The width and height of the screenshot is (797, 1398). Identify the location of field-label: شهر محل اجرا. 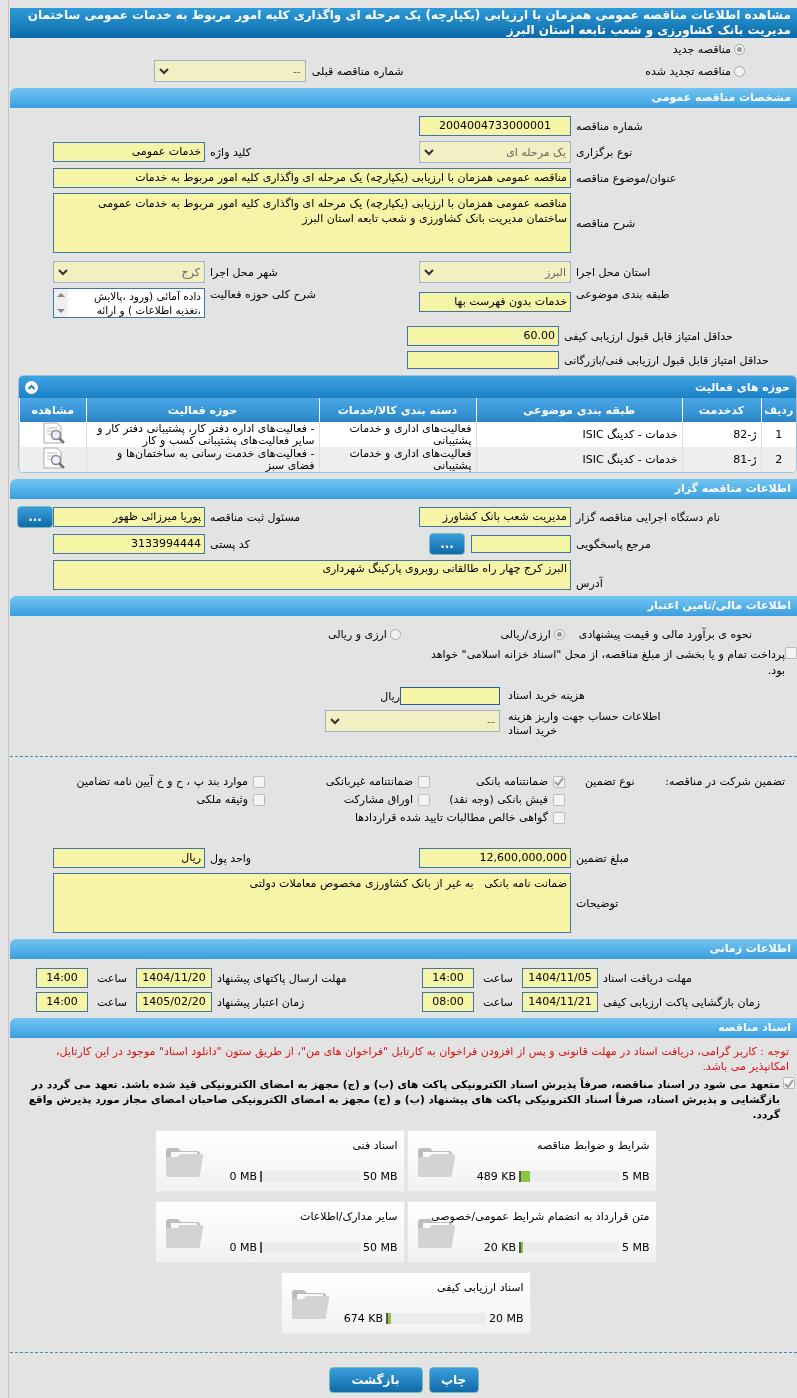
(244, 272).